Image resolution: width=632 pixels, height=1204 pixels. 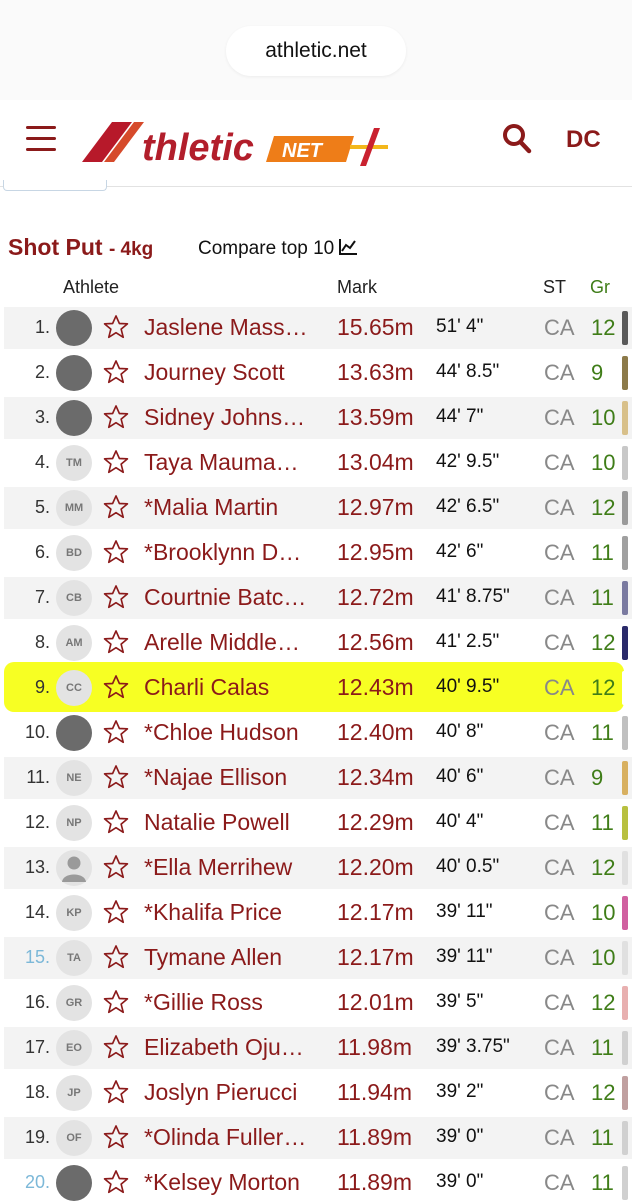 I want to click on column-header-state: ST, so click(x=554, y=287).